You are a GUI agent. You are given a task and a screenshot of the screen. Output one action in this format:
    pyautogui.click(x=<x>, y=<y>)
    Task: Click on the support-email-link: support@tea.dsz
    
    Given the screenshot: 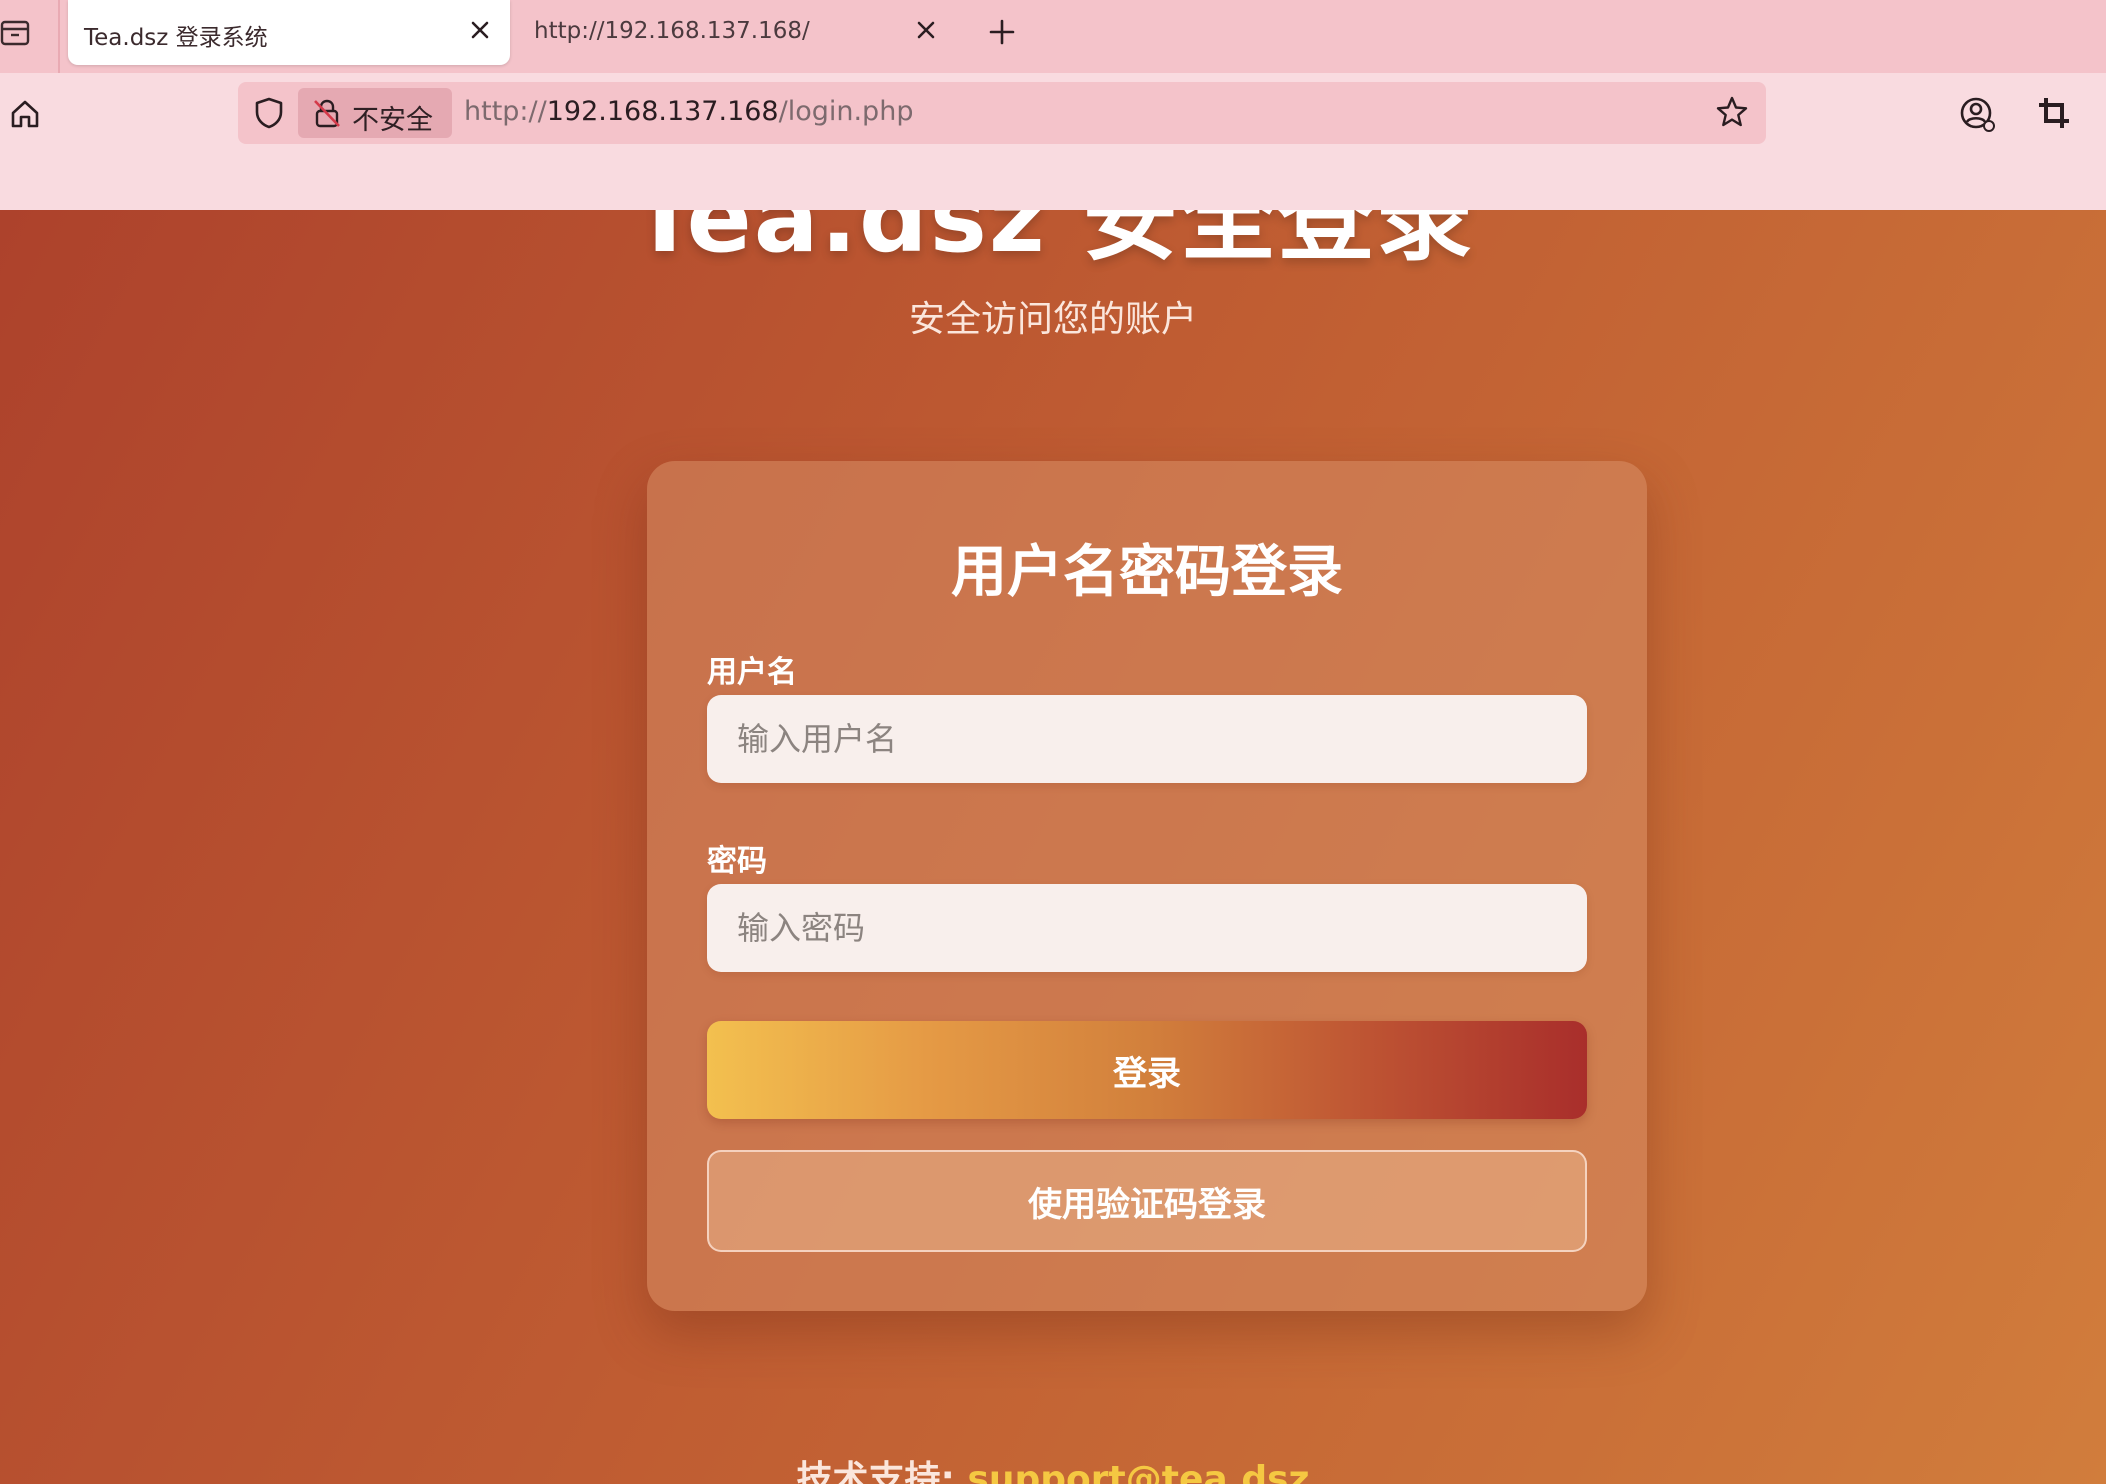 What is the action you would take?
    pyautogui.click(x=1138, y=1471)
    